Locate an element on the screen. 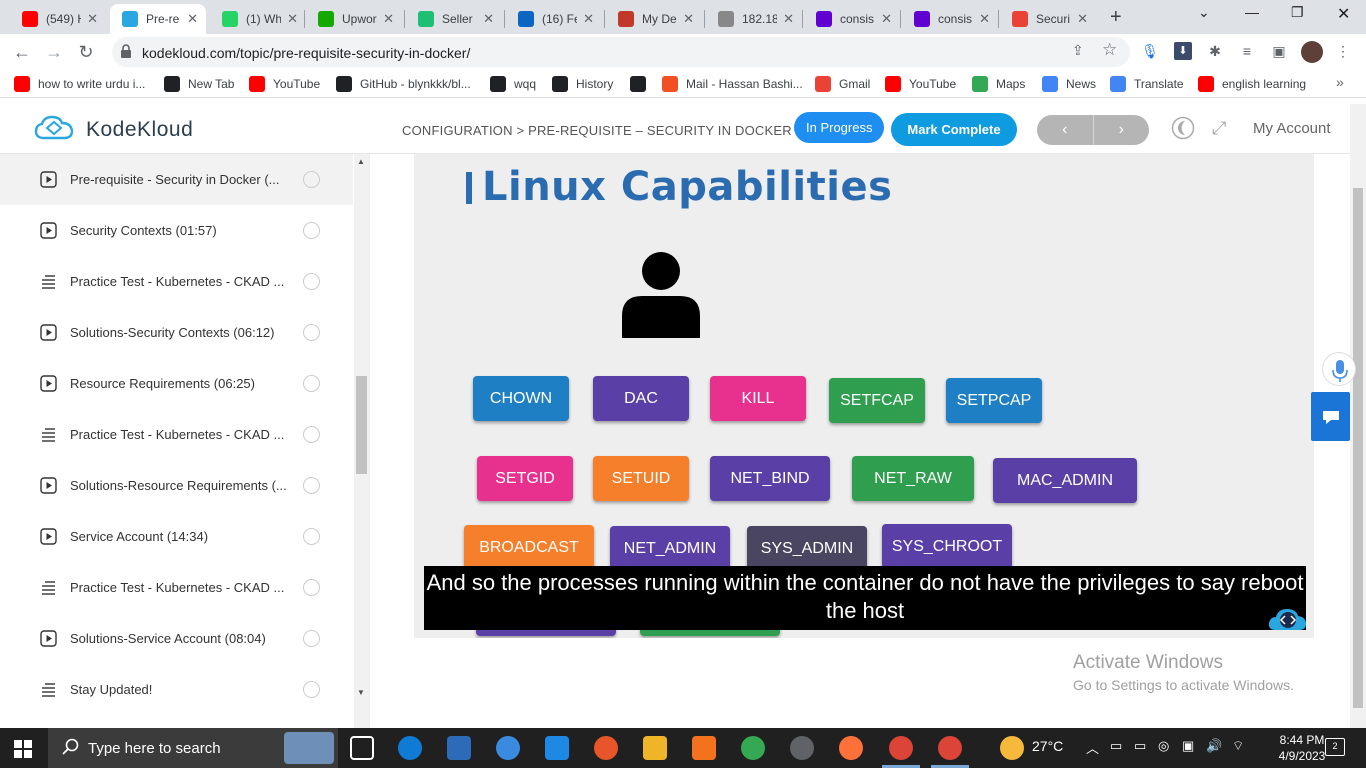  share-icon: ⇪ is located at coordinates (1078, 50).